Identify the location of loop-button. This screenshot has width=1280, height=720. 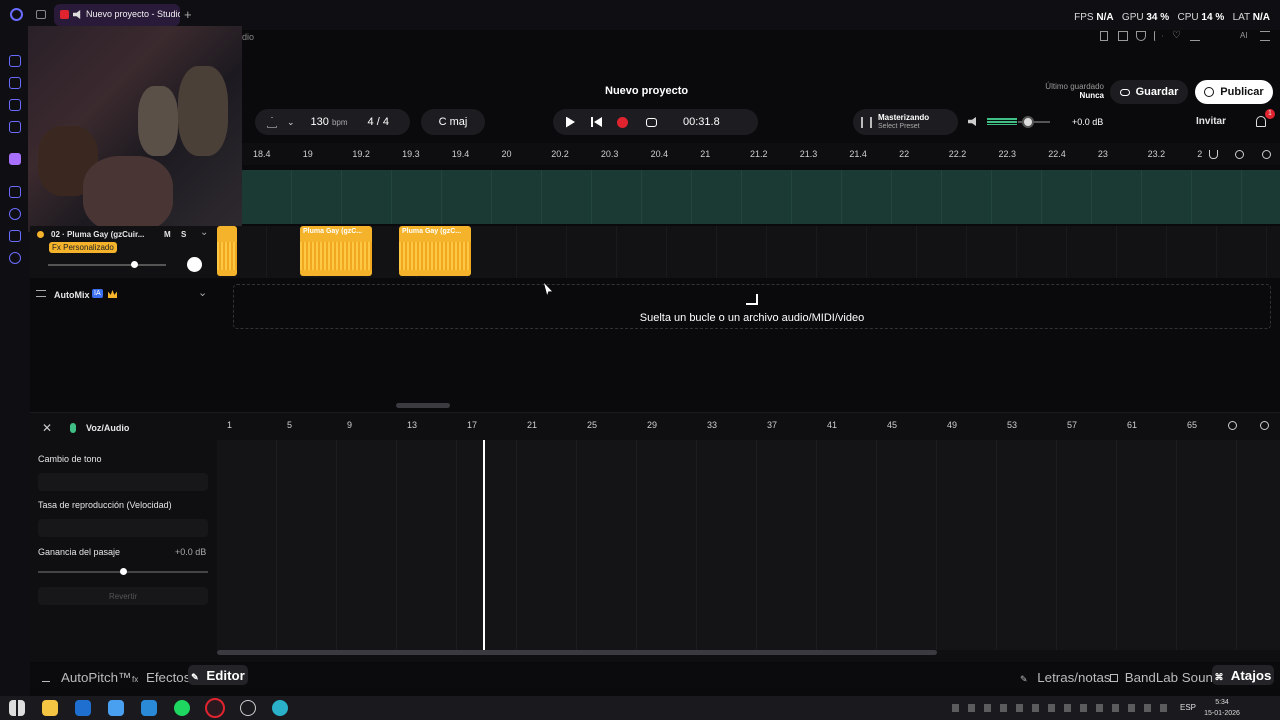
(651, 122).